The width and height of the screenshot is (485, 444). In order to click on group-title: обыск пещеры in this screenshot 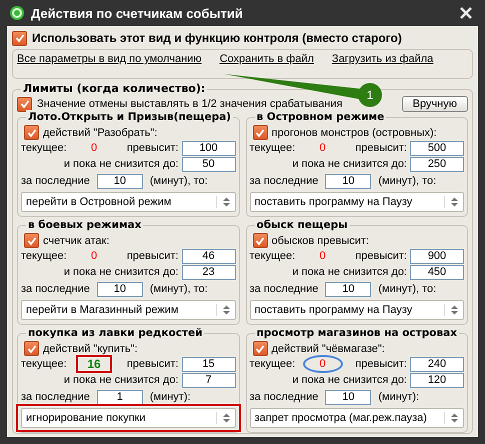, I will do `click(302, 225)`.